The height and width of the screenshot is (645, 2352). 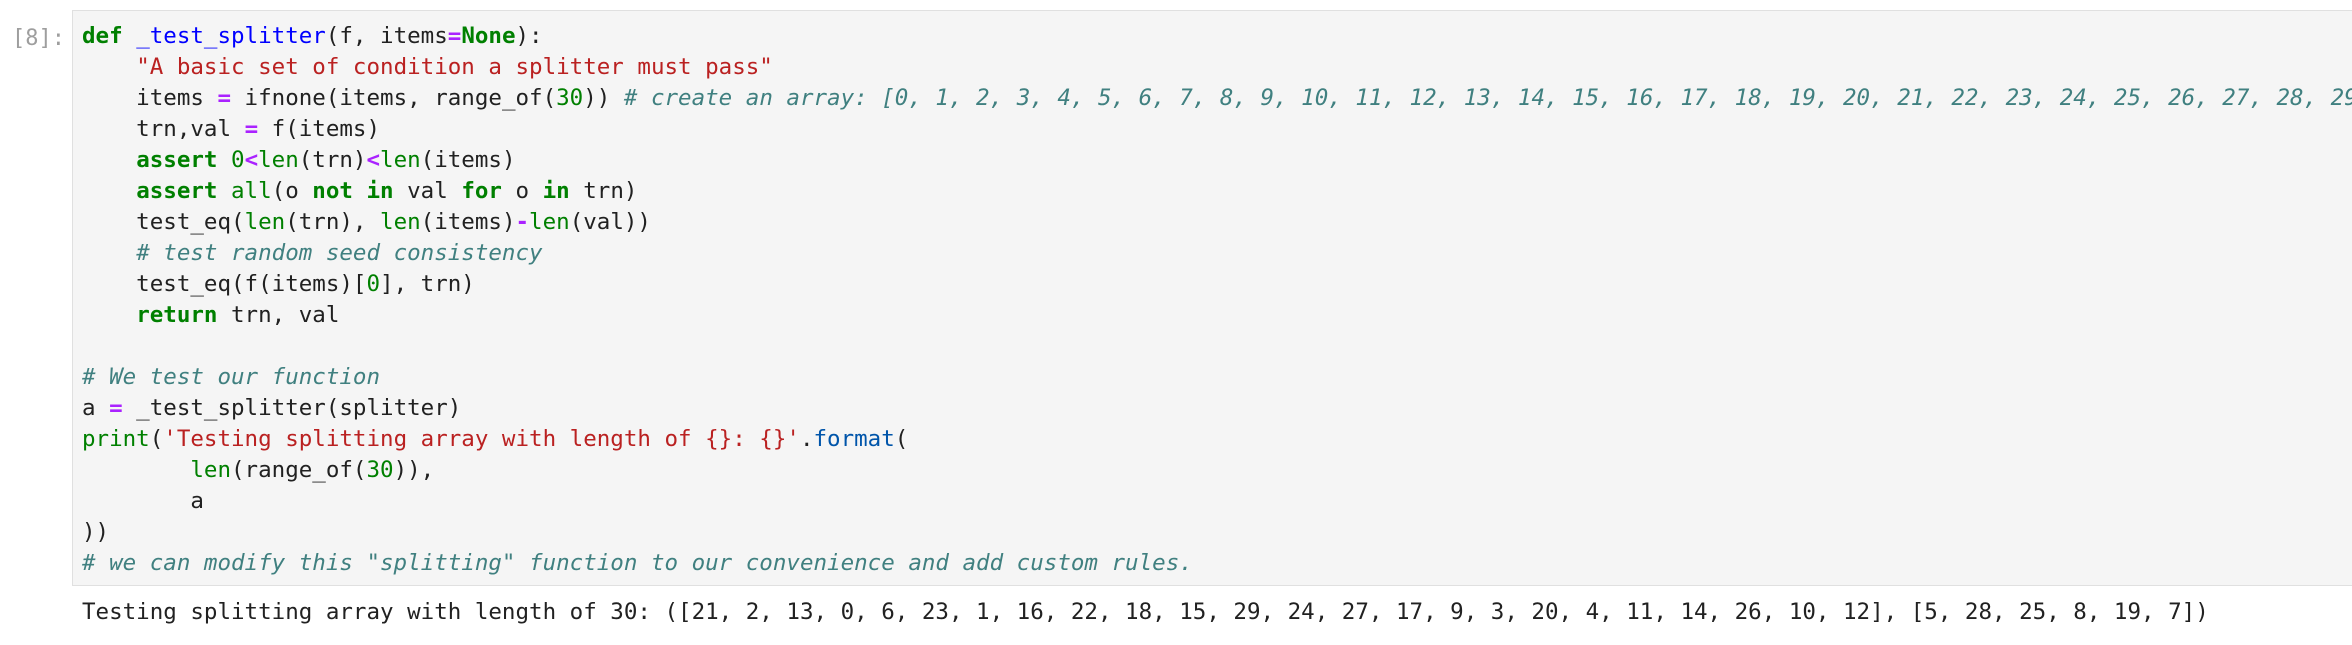 What do you see at coordinates (414, 470) in the screenshot?
I see `code-token: )),` at bounding box center [414, 470].